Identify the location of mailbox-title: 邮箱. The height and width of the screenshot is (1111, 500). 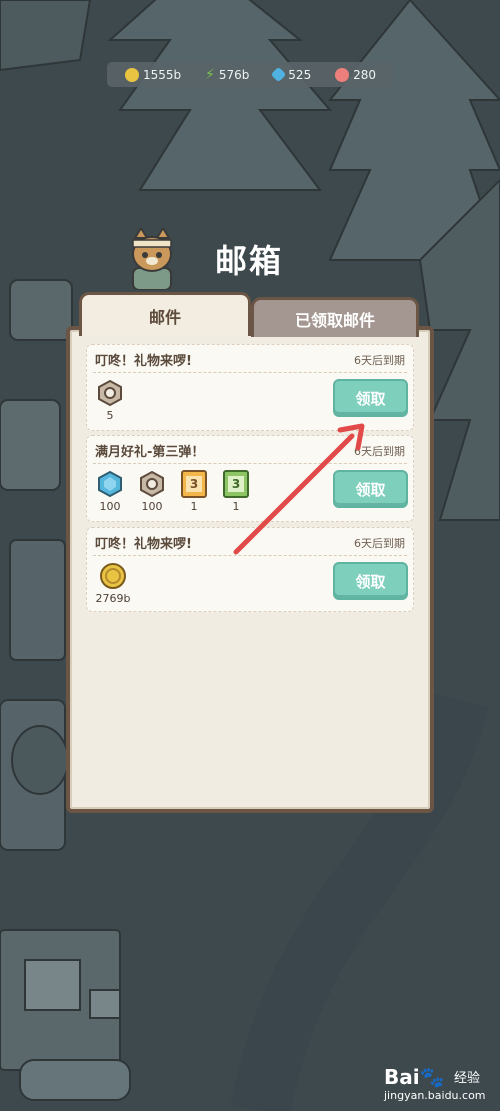
(249, 261).